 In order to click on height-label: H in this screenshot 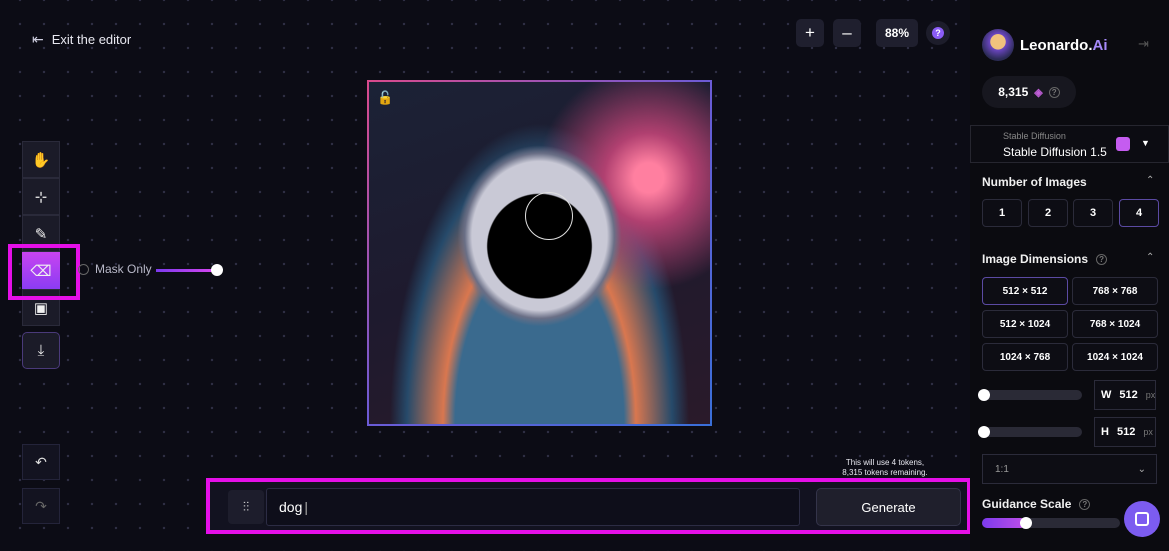, I will do `click(1105, 432)`.